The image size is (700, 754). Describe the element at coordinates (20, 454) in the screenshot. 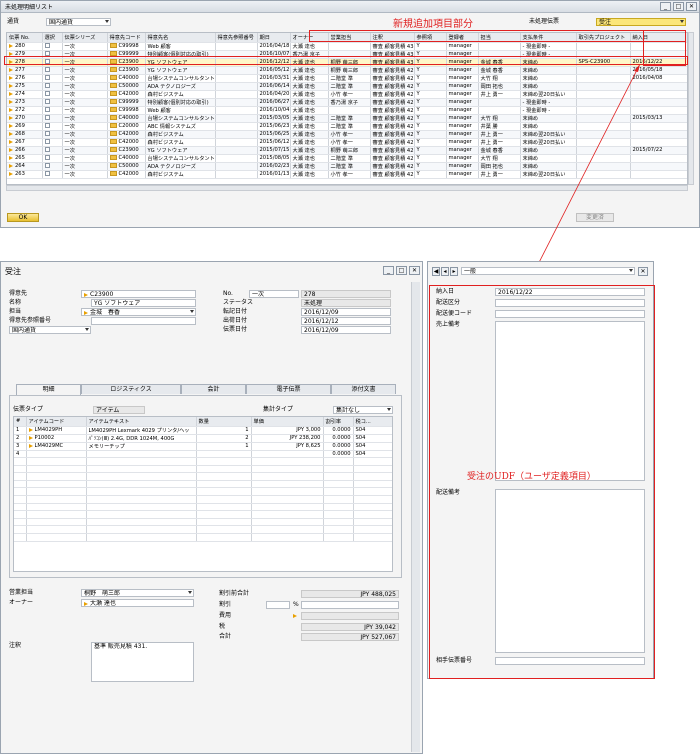

I see `line-cell: 4` at that location.